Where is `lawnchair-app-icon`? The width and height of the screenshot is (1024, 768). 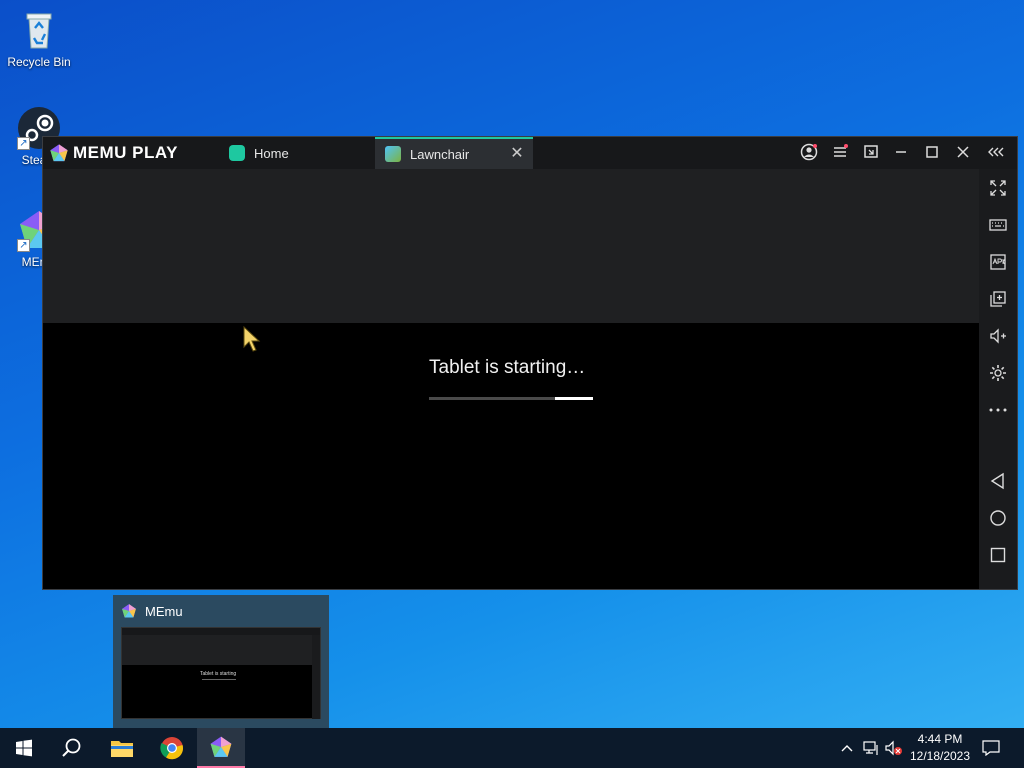 lawnchair-app-icon is located at coordinates (393, 154).